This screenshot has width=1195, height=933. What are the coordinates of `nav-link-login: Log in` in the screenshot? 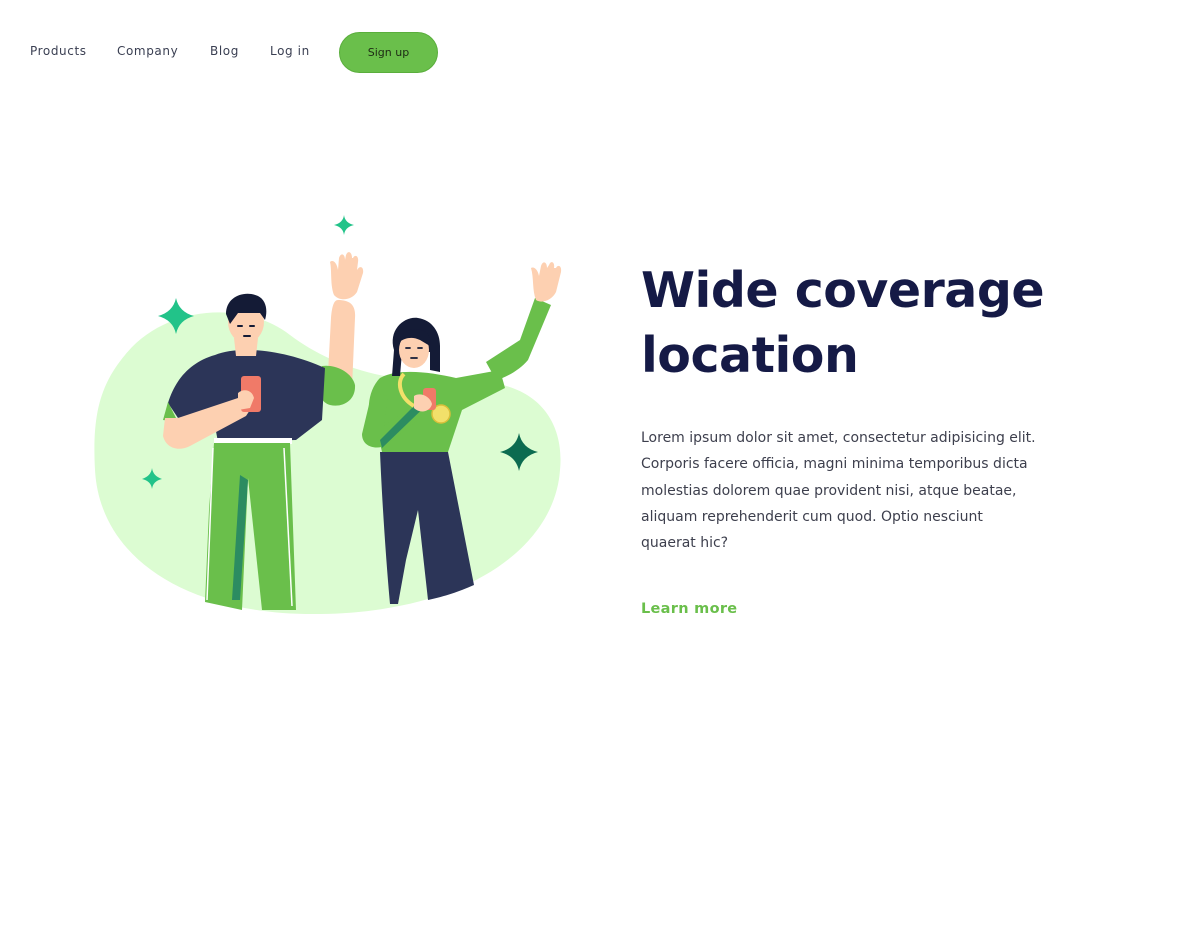 It's located at (290, 51).